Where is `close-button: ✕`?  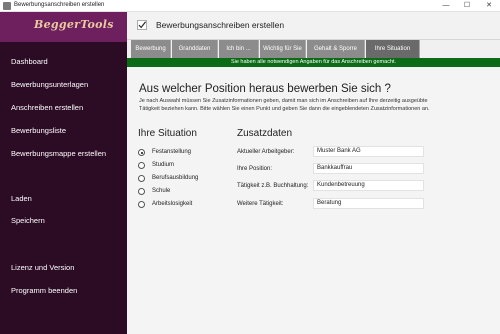 close-button: ✕ is located at coordinates (489, 6).